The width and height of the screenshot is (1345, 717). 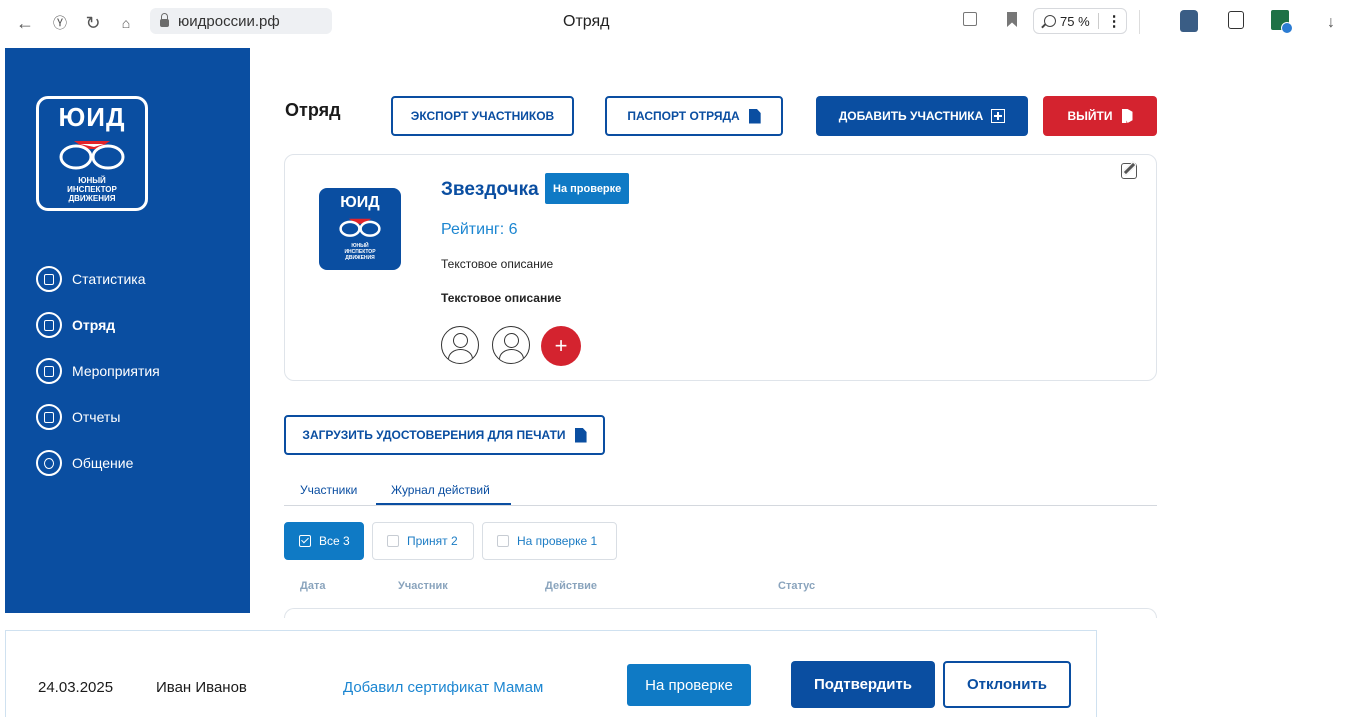 I want to click on squad-name: Звездочка, so click(x=490, y=189).